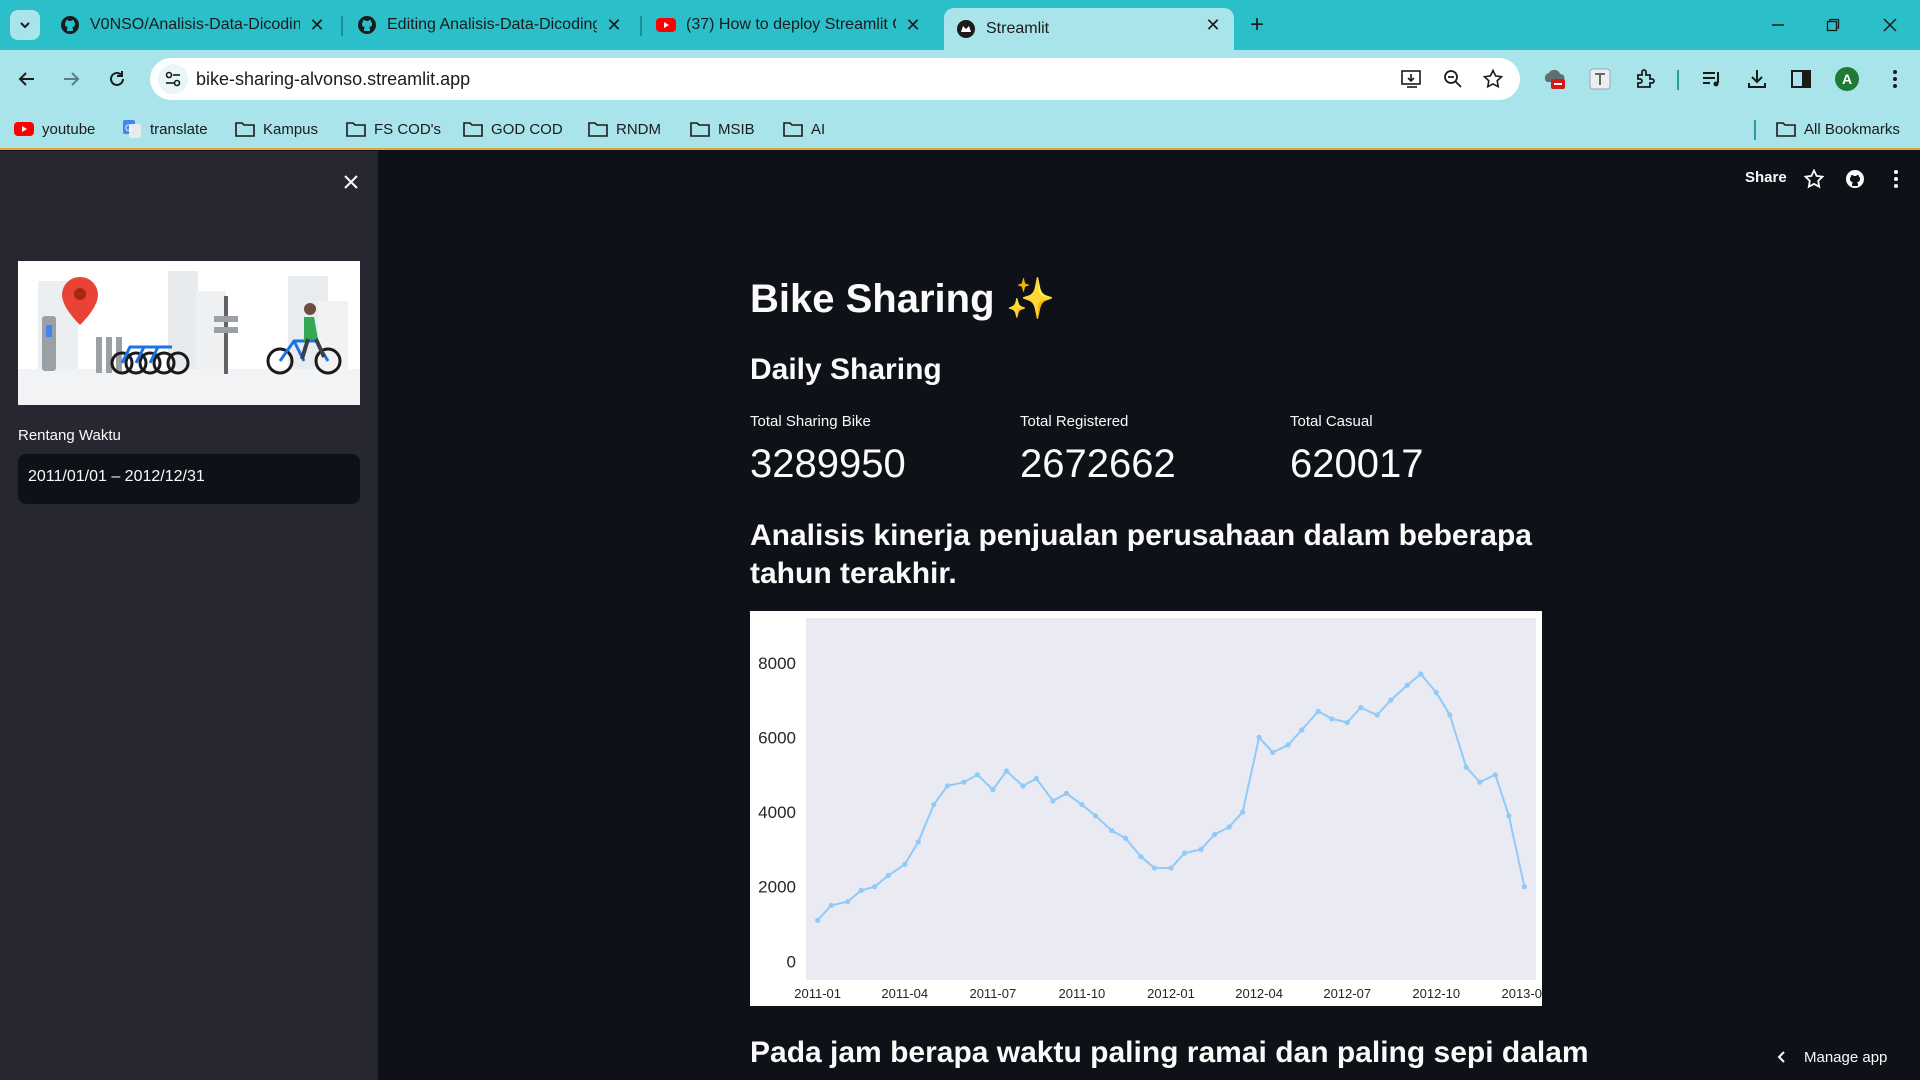  Describe the element at coordinates (1646, 79) in the screenshot. I see `extensions-puzzle-icon` at that location.